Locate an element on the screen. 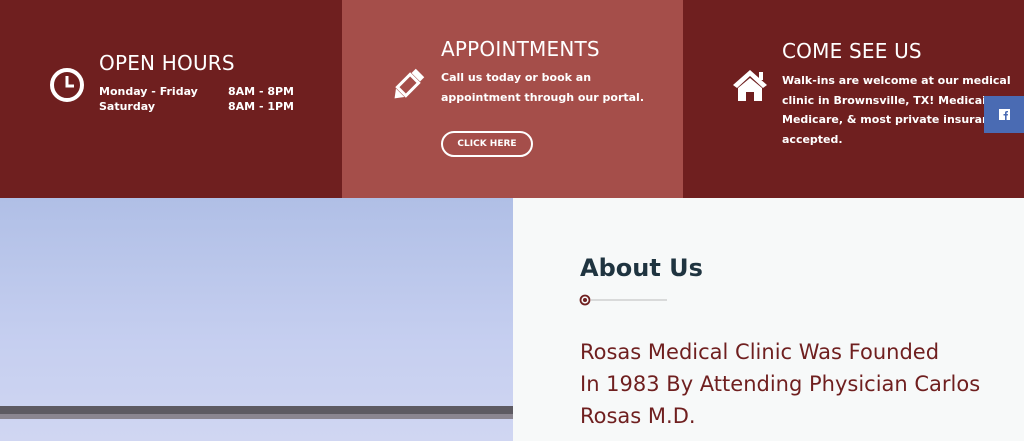 The width and height of the screenshot is (1024, 441). visit-text-line: Medicare, & most private insurances is located at coordinates (896, 119).